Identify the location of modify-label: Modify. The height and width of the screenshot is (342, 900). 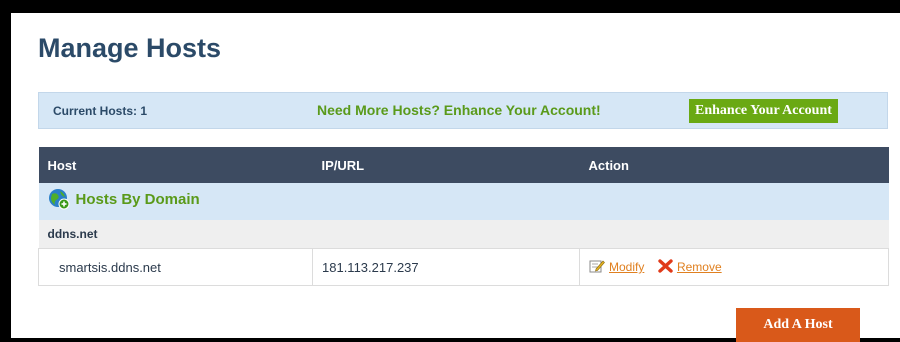
(627, 267).